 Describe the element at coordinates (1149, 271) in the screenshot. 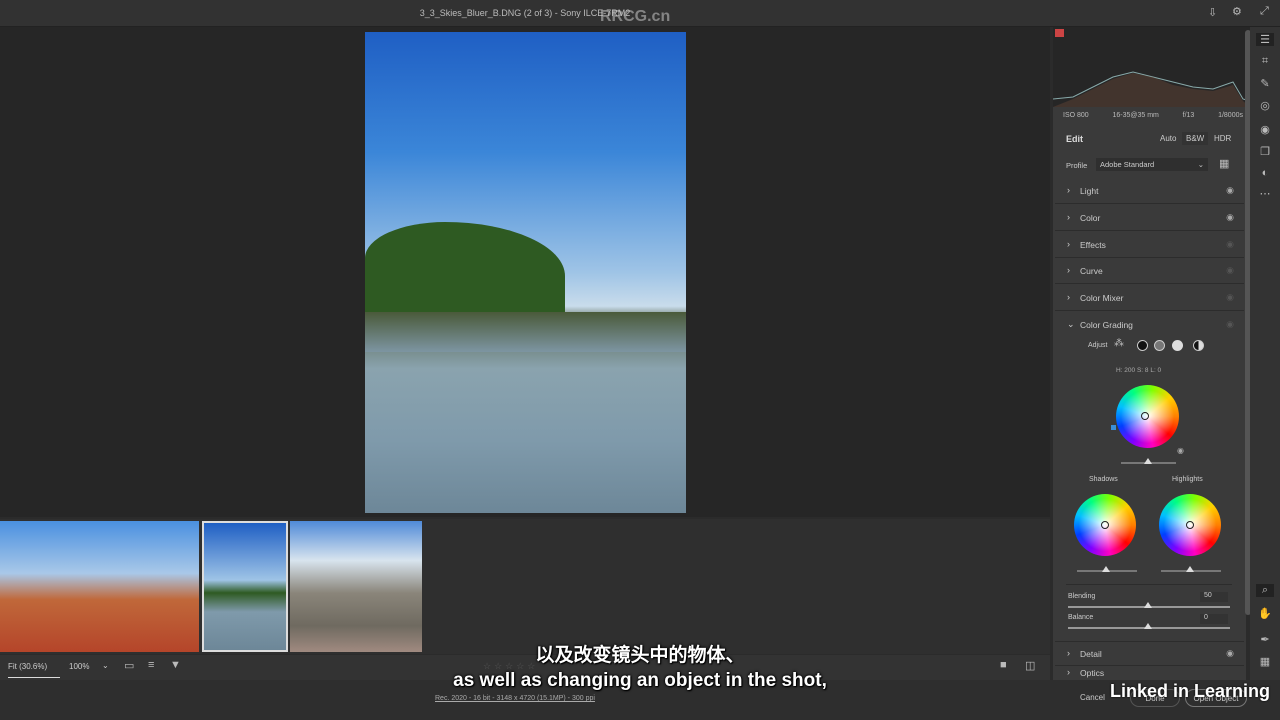

I see `section-curve: › Curve ◉` at that location.